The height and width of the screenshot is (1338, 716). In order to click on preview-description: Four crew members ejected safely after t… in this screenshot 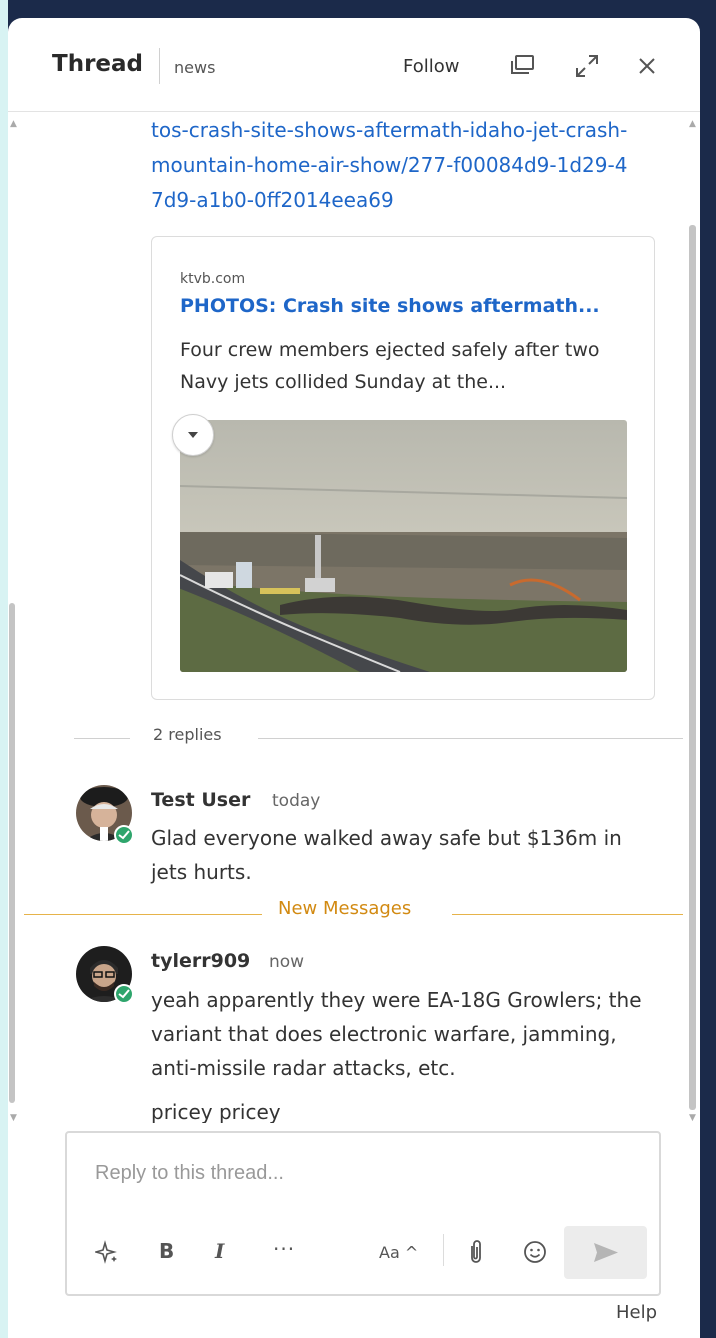, I will do `click(390, 366)`.